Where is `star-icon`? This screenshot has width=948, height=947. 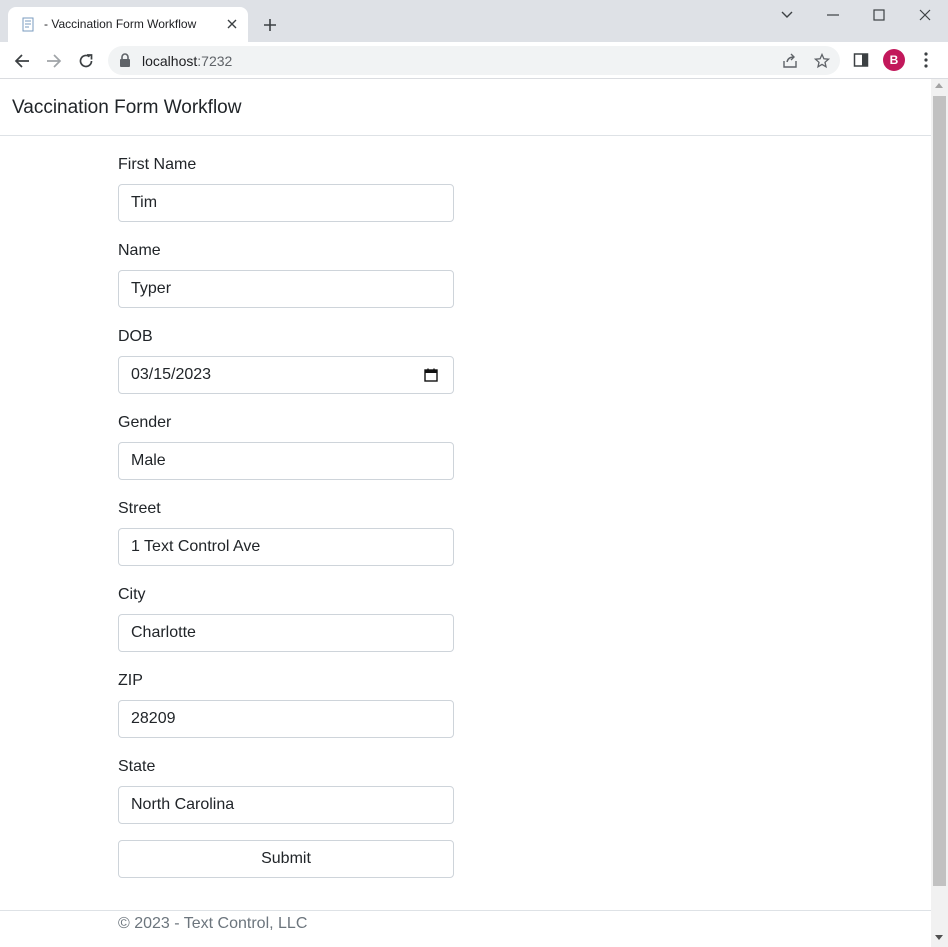
star-icon is located at coordinates (822, 61).